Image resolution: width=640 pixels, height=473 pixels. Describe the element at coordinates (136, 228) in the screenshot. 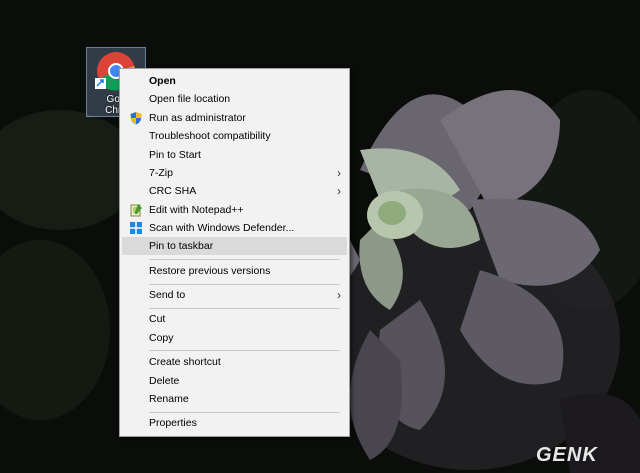

I see `windows-defender-icon` at that location.